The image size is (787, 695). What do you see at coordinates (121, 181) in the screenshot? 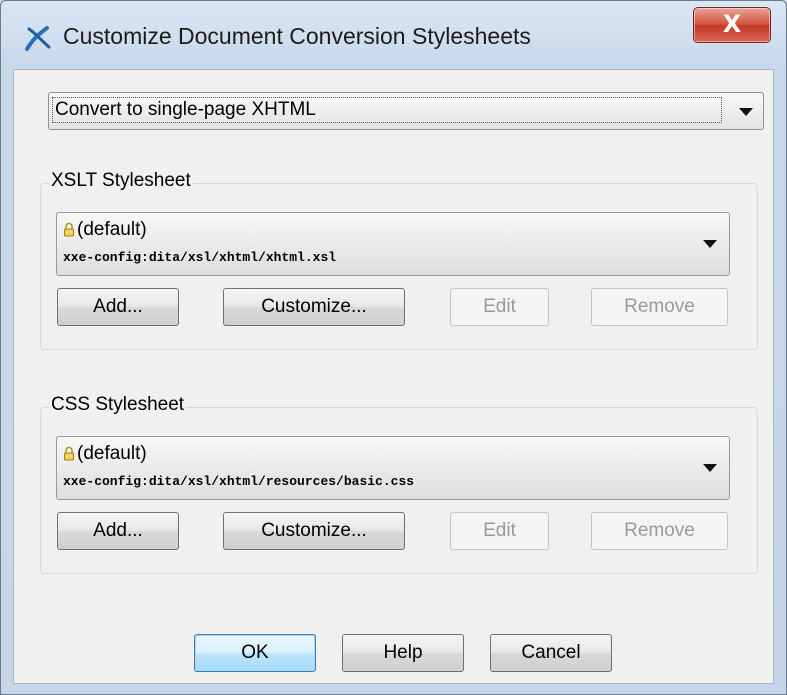
I see `xslt-group-title: XSLT Stylesheet` at bounding box center [121, 181].